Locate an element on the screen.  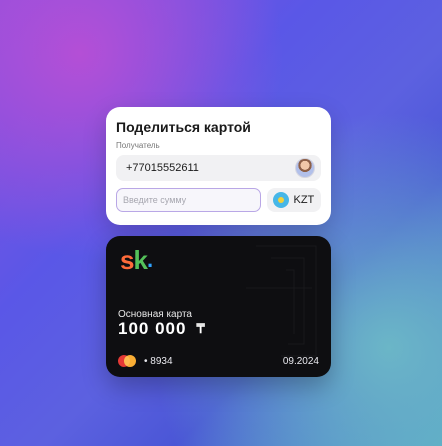
recipient-field: +77015552611 is located at coordinates (218, 168).